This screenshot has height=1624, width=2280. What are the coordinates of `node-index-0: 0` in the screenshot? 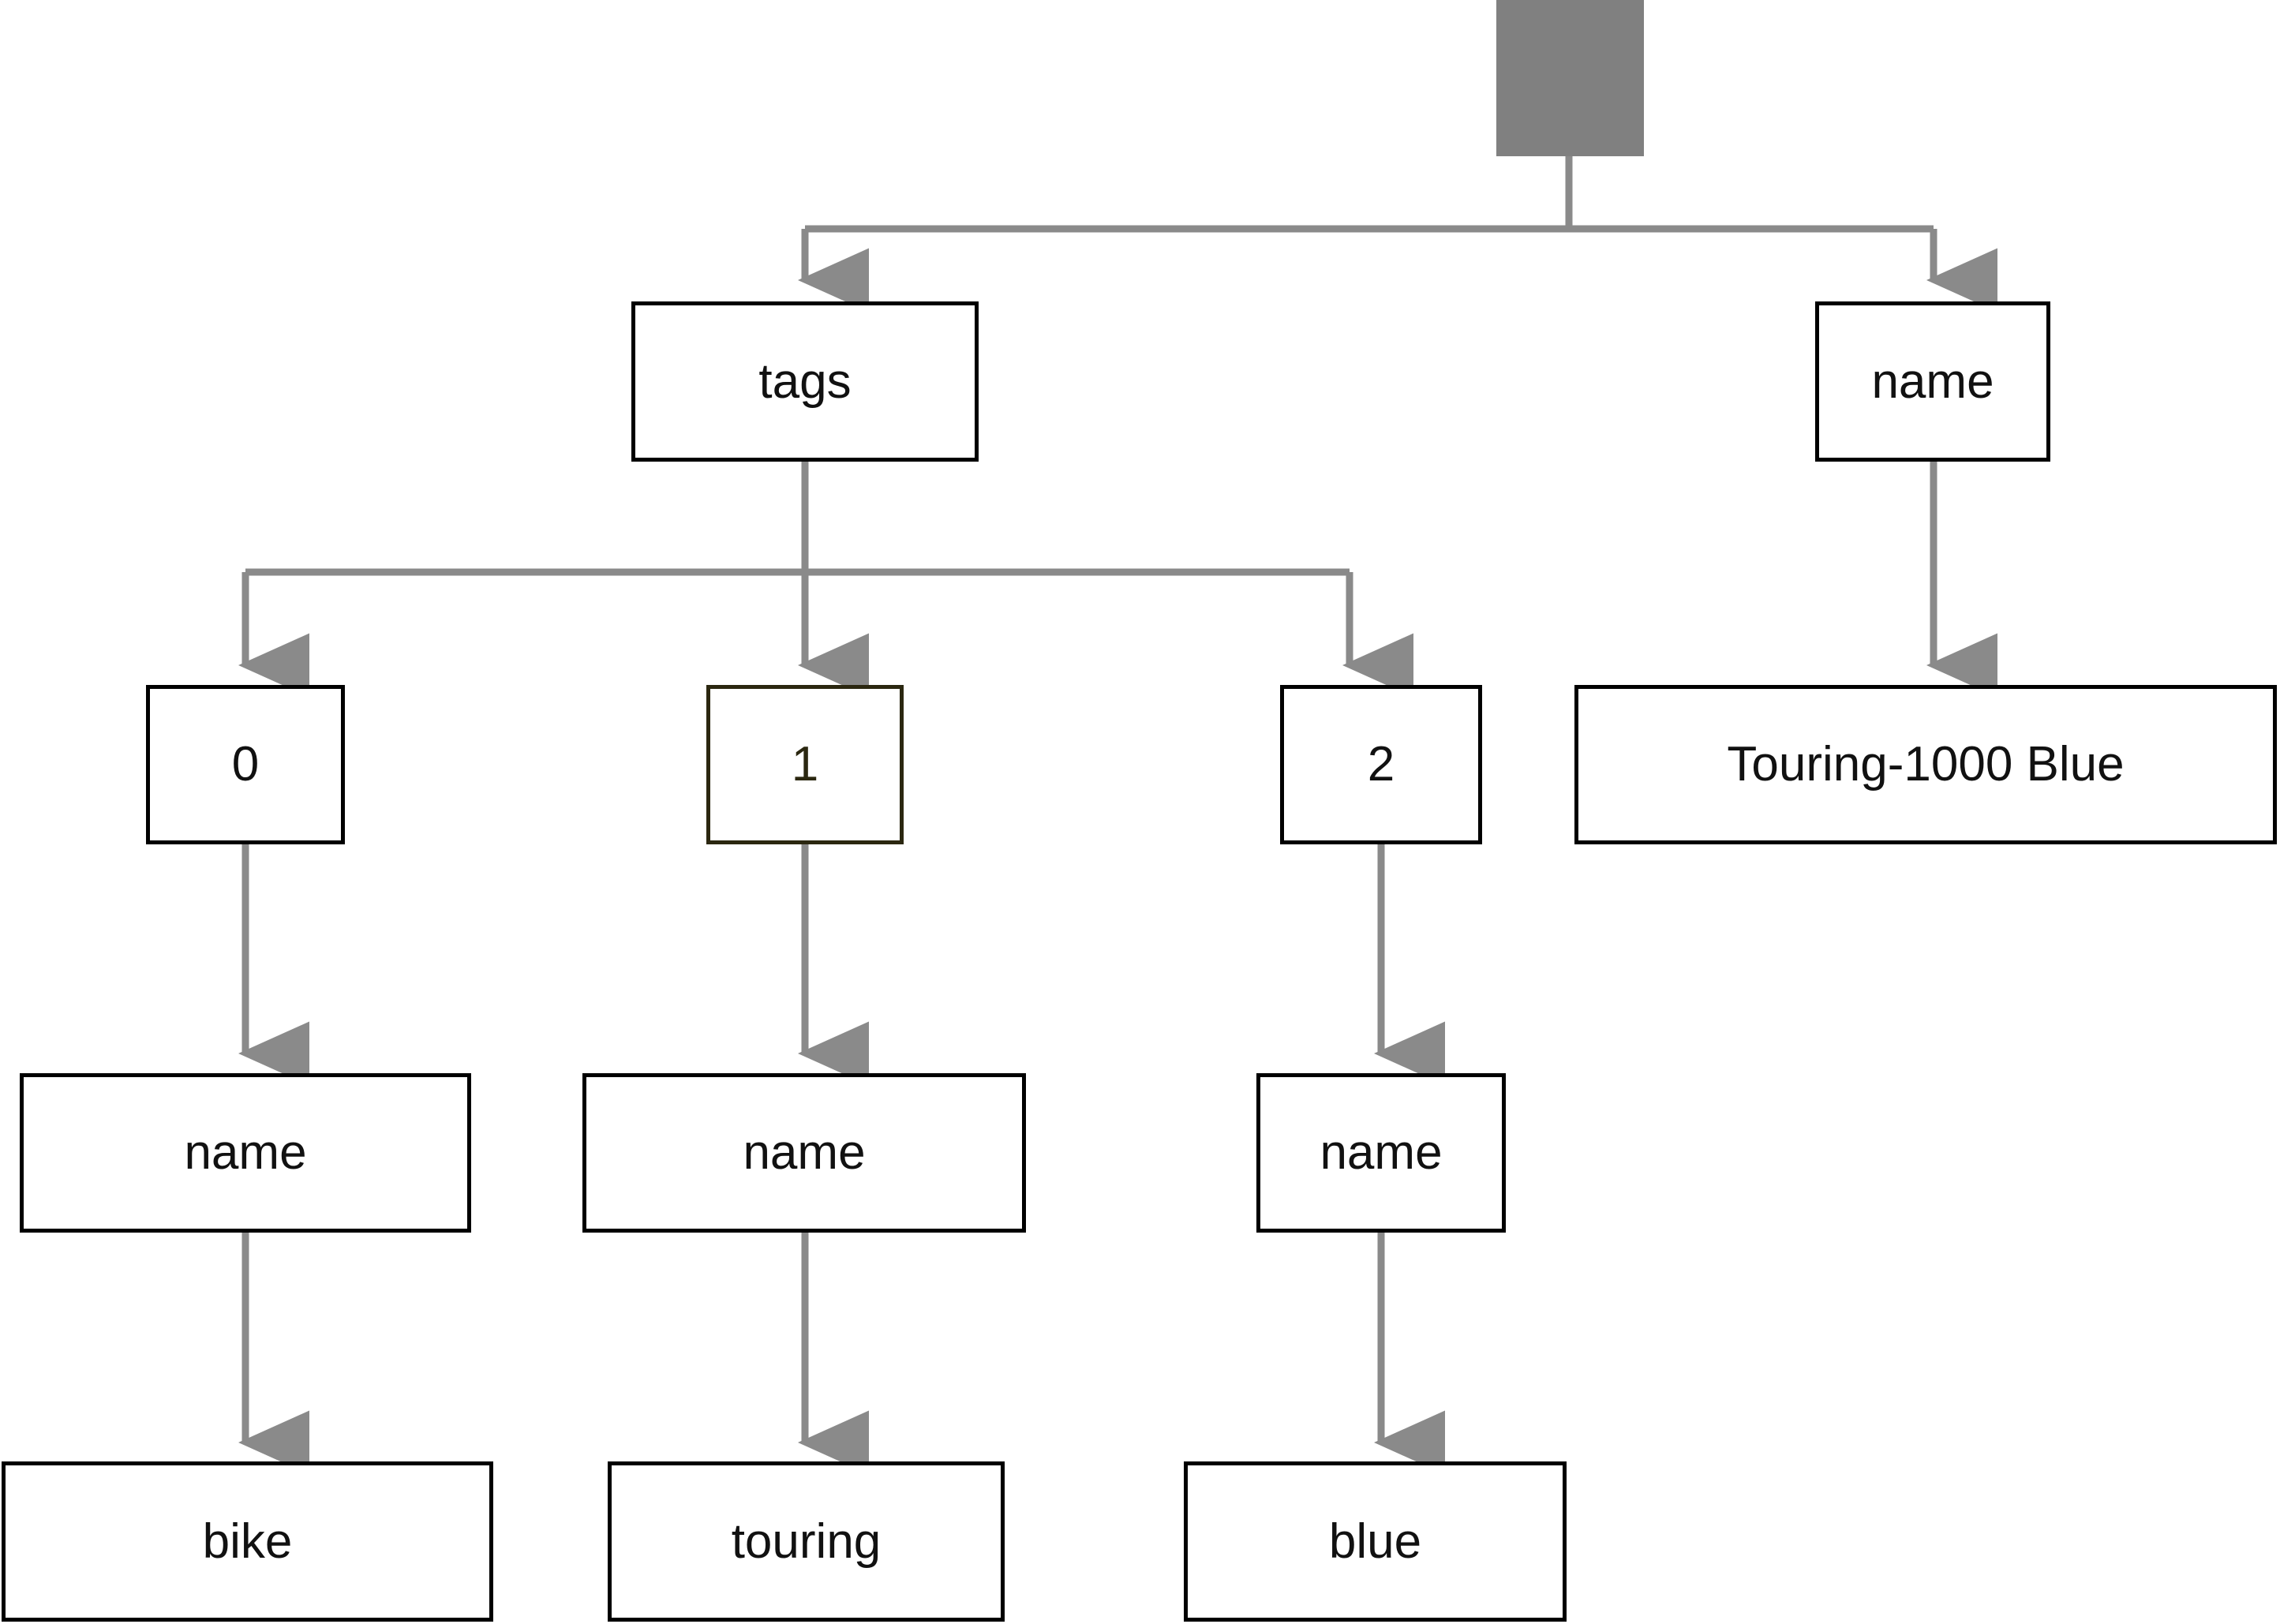 It's located at (246, 764).